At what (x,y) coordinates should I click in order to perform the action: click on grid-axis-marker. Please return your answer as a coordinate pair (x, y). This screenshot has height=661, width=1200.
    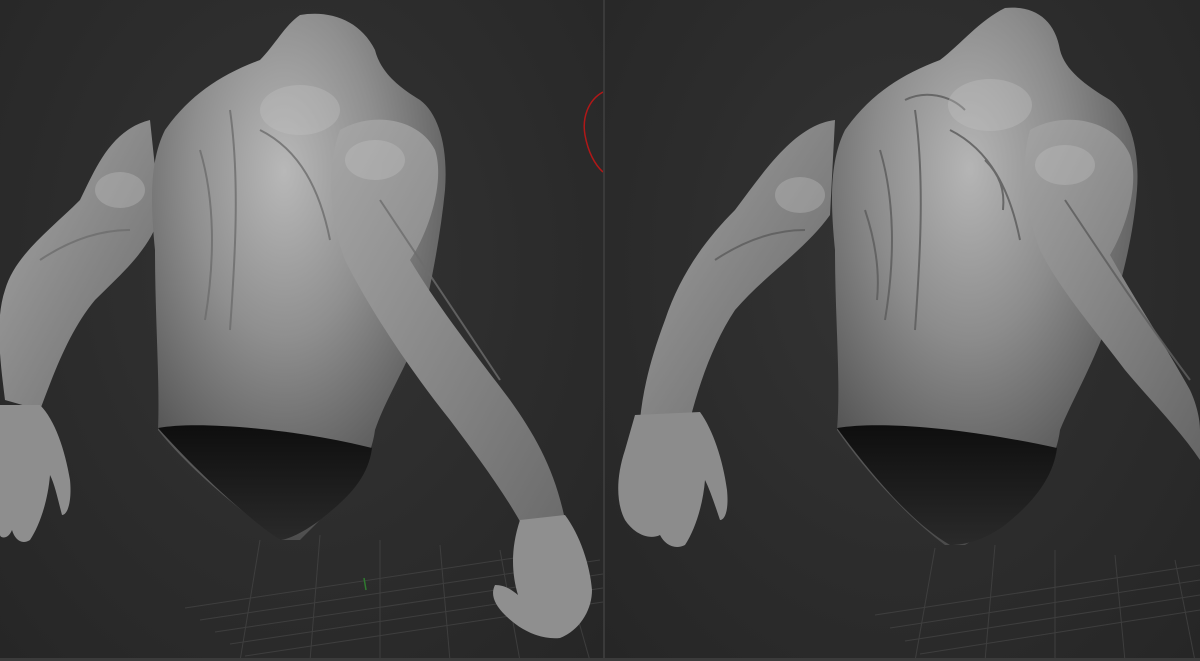
    Looking at the image, I should click on (365, 584).